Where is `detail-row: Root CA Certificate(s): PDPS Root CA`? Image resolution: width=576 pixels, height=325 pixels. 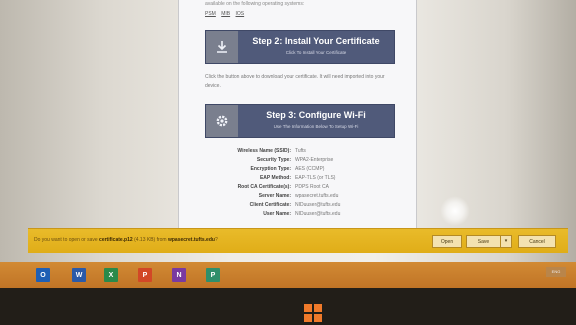
detail-row: Root CA Certificate(s): PDPS Root CA is located at coordinates (306, 186).